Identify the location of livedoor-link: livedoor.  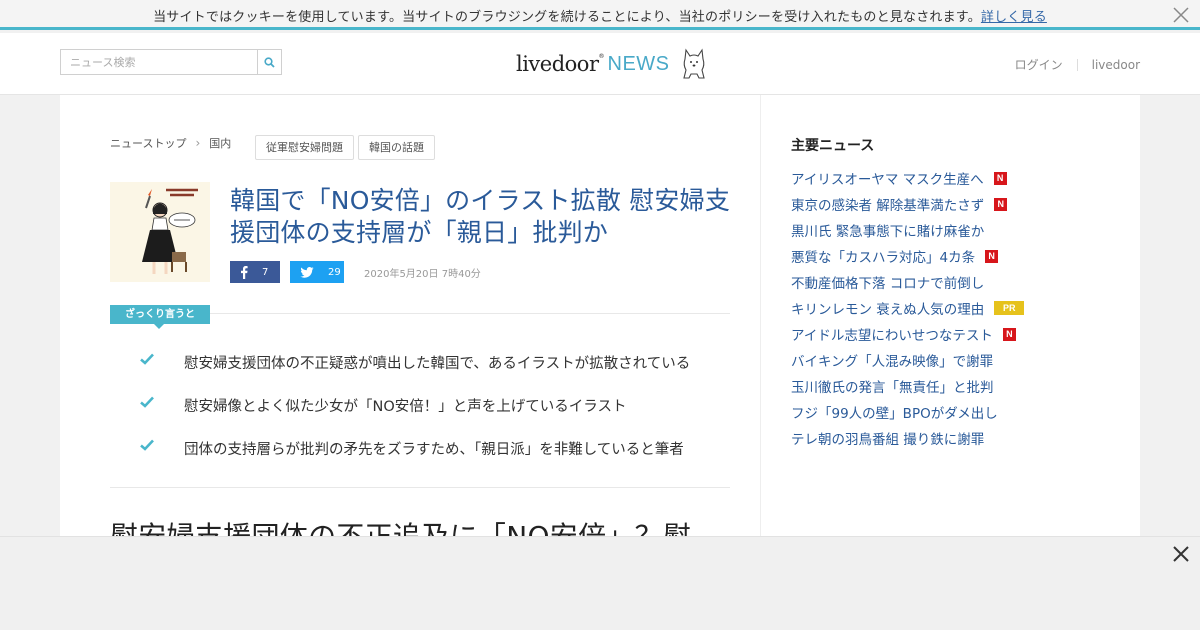
(1116, 65).